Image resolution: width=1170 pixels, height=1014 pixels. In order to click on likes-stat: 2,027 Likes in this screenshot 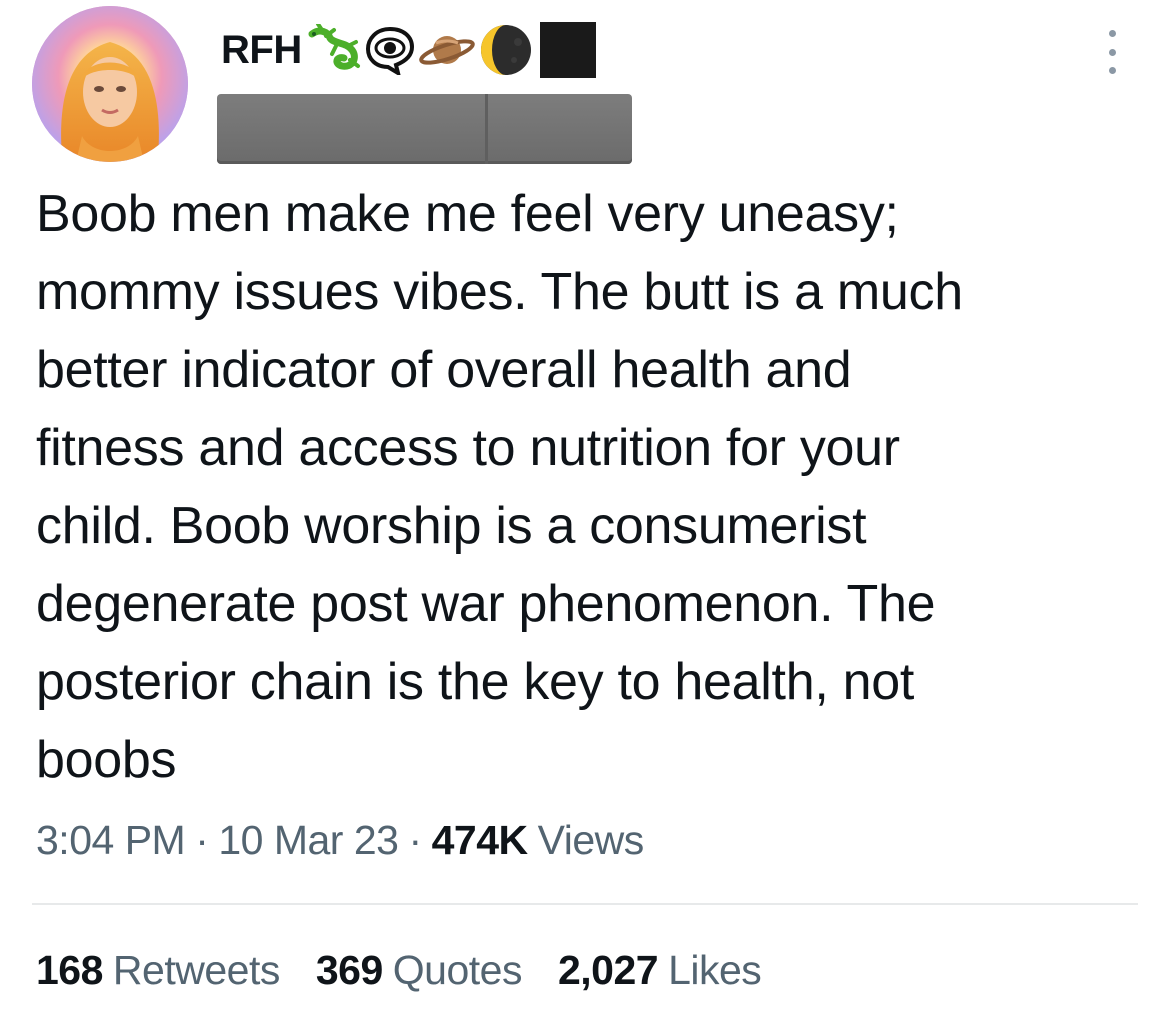, I will do `click(659, 970)`.